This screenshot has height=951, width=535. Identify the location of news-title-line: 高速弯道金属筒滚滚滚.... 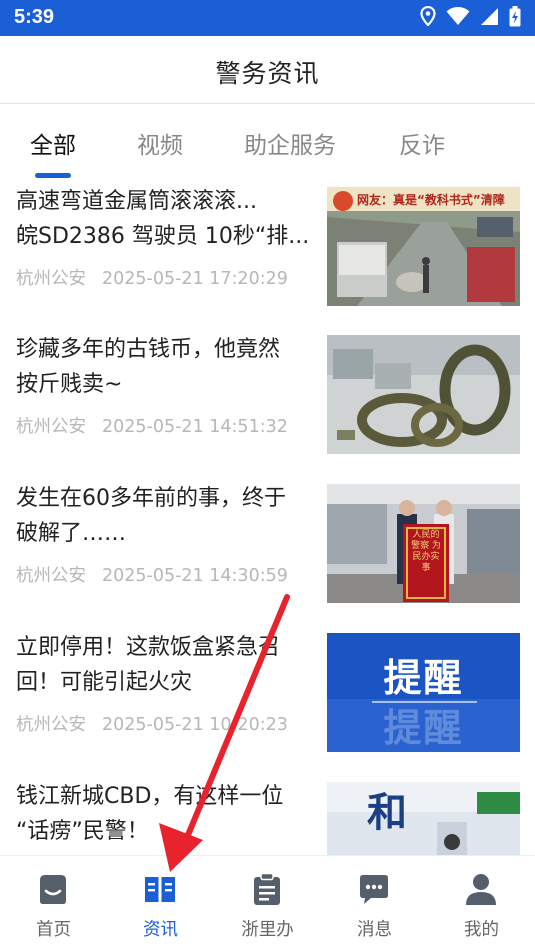
(136, 201).